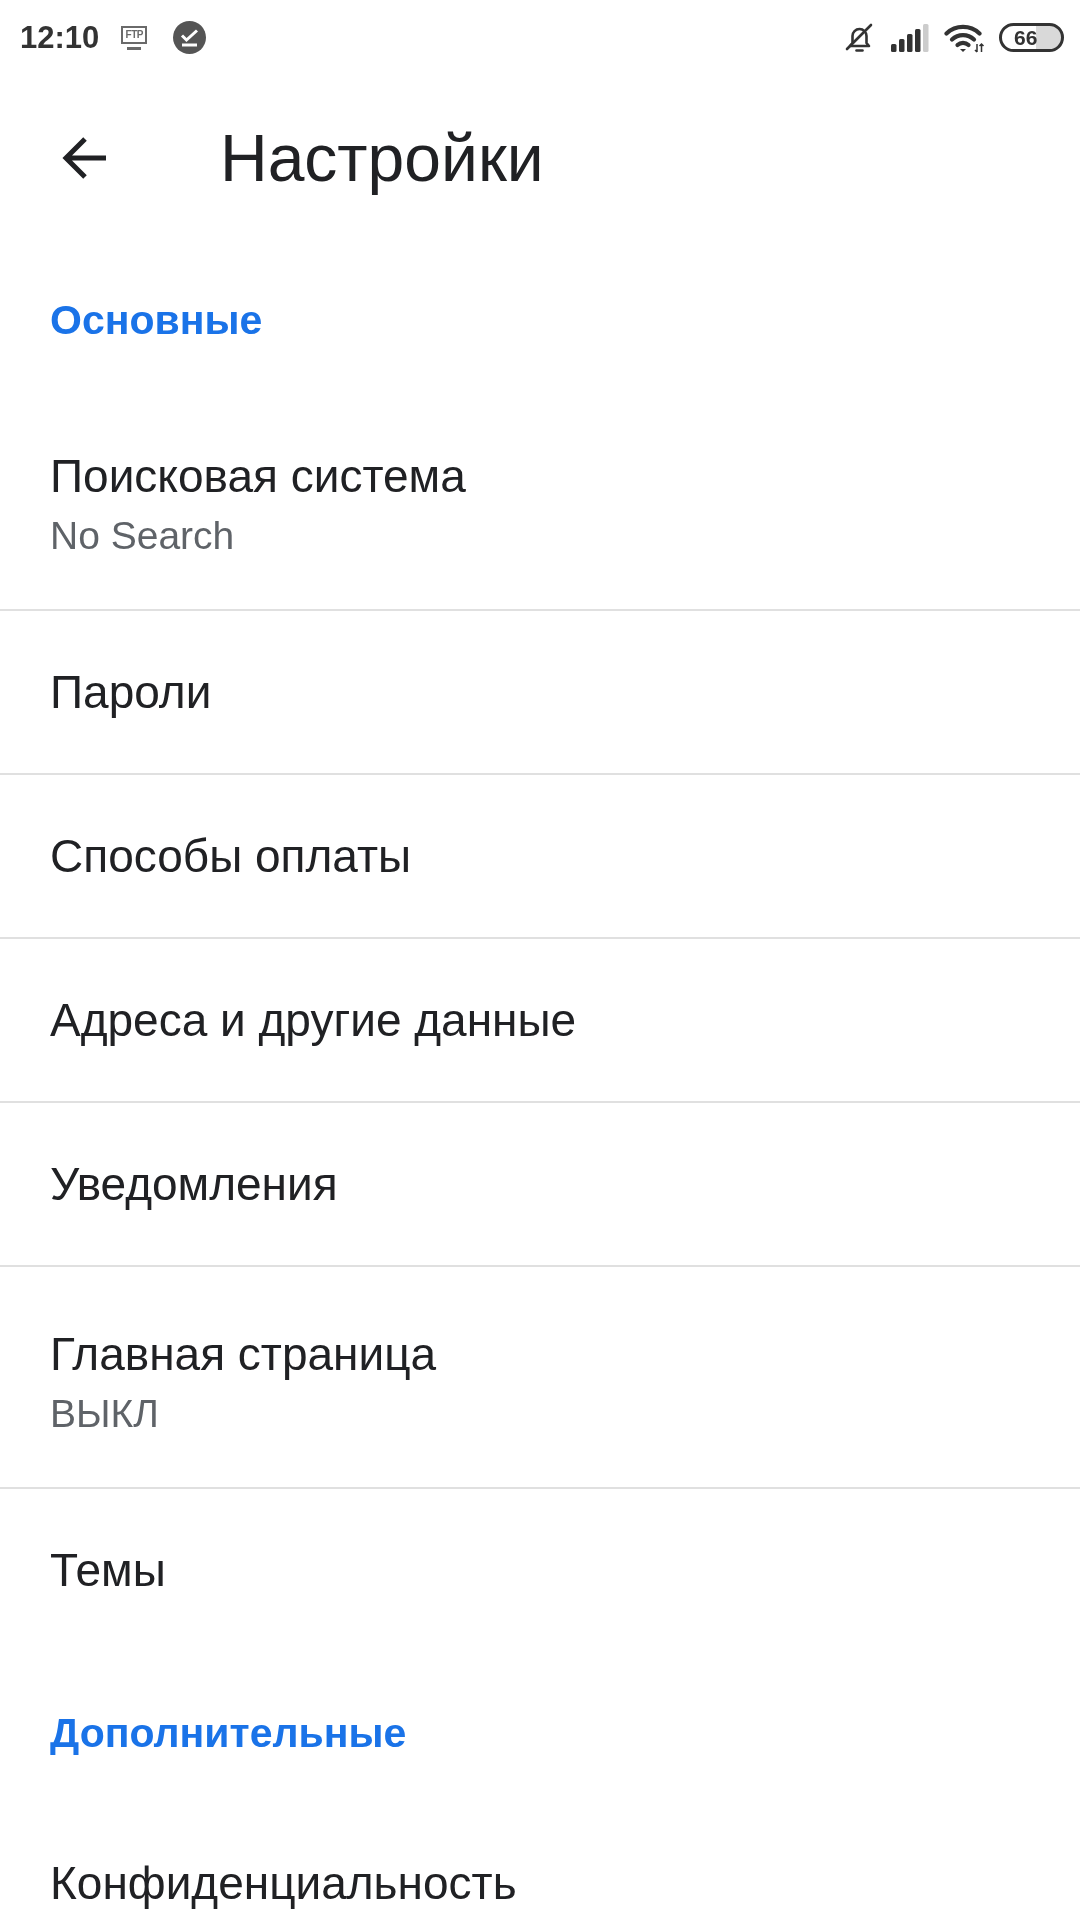 The image size is (1080, 1920). Describe the element at coordinates (60, 37) in the screenshot. I see `status-time: 12:10` at that location.